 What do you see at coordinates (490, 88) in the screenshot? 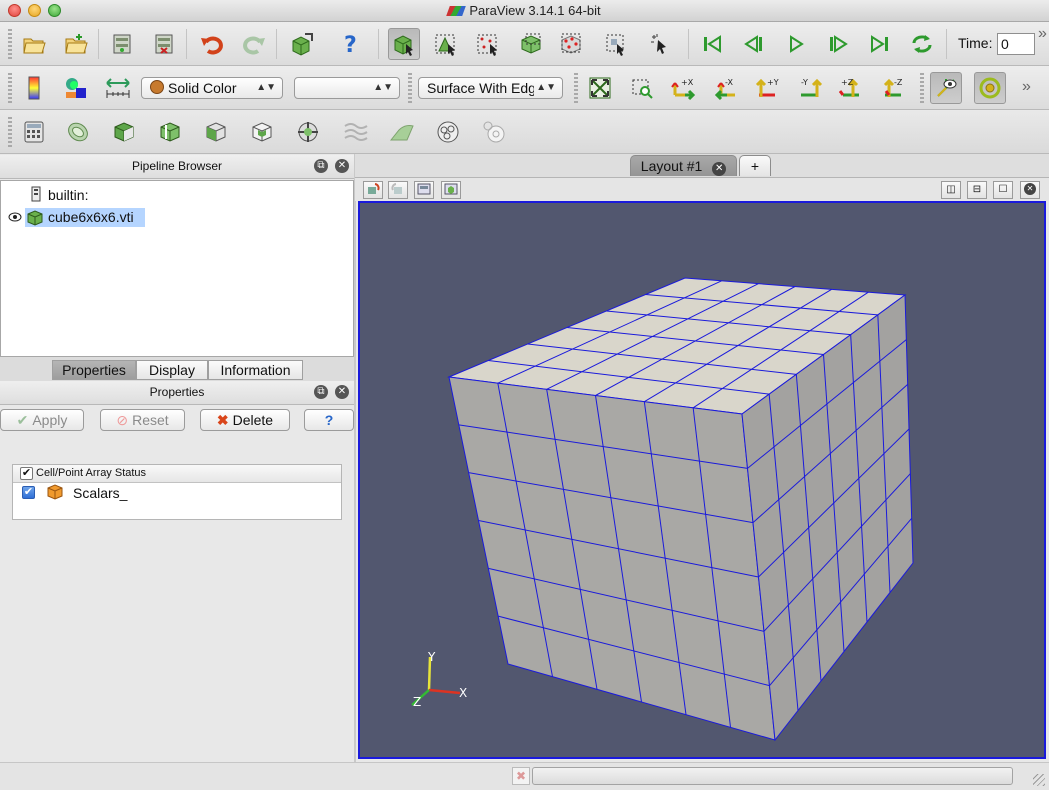
I see `representation-select: Surface With Edges ▲▼` at bounding box center [490, 88].